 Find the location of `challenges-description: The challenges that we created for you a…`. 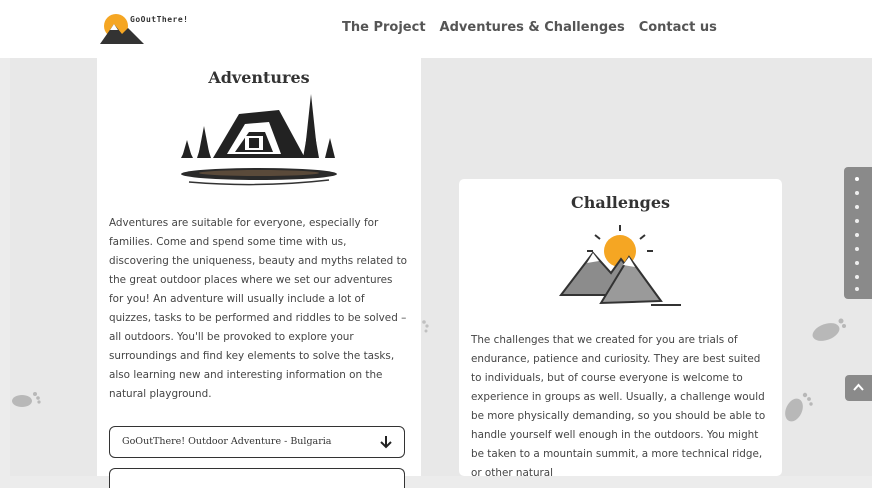

challenges-description: The challenges that we created for you a… is located at coordinates (618, 406).